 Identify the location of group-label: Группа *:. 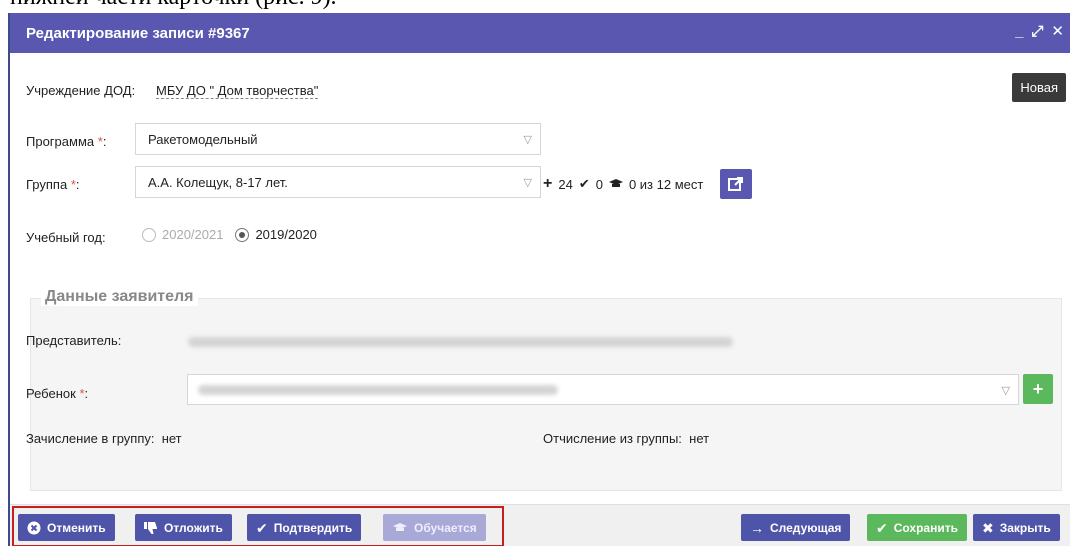
(53, 184).